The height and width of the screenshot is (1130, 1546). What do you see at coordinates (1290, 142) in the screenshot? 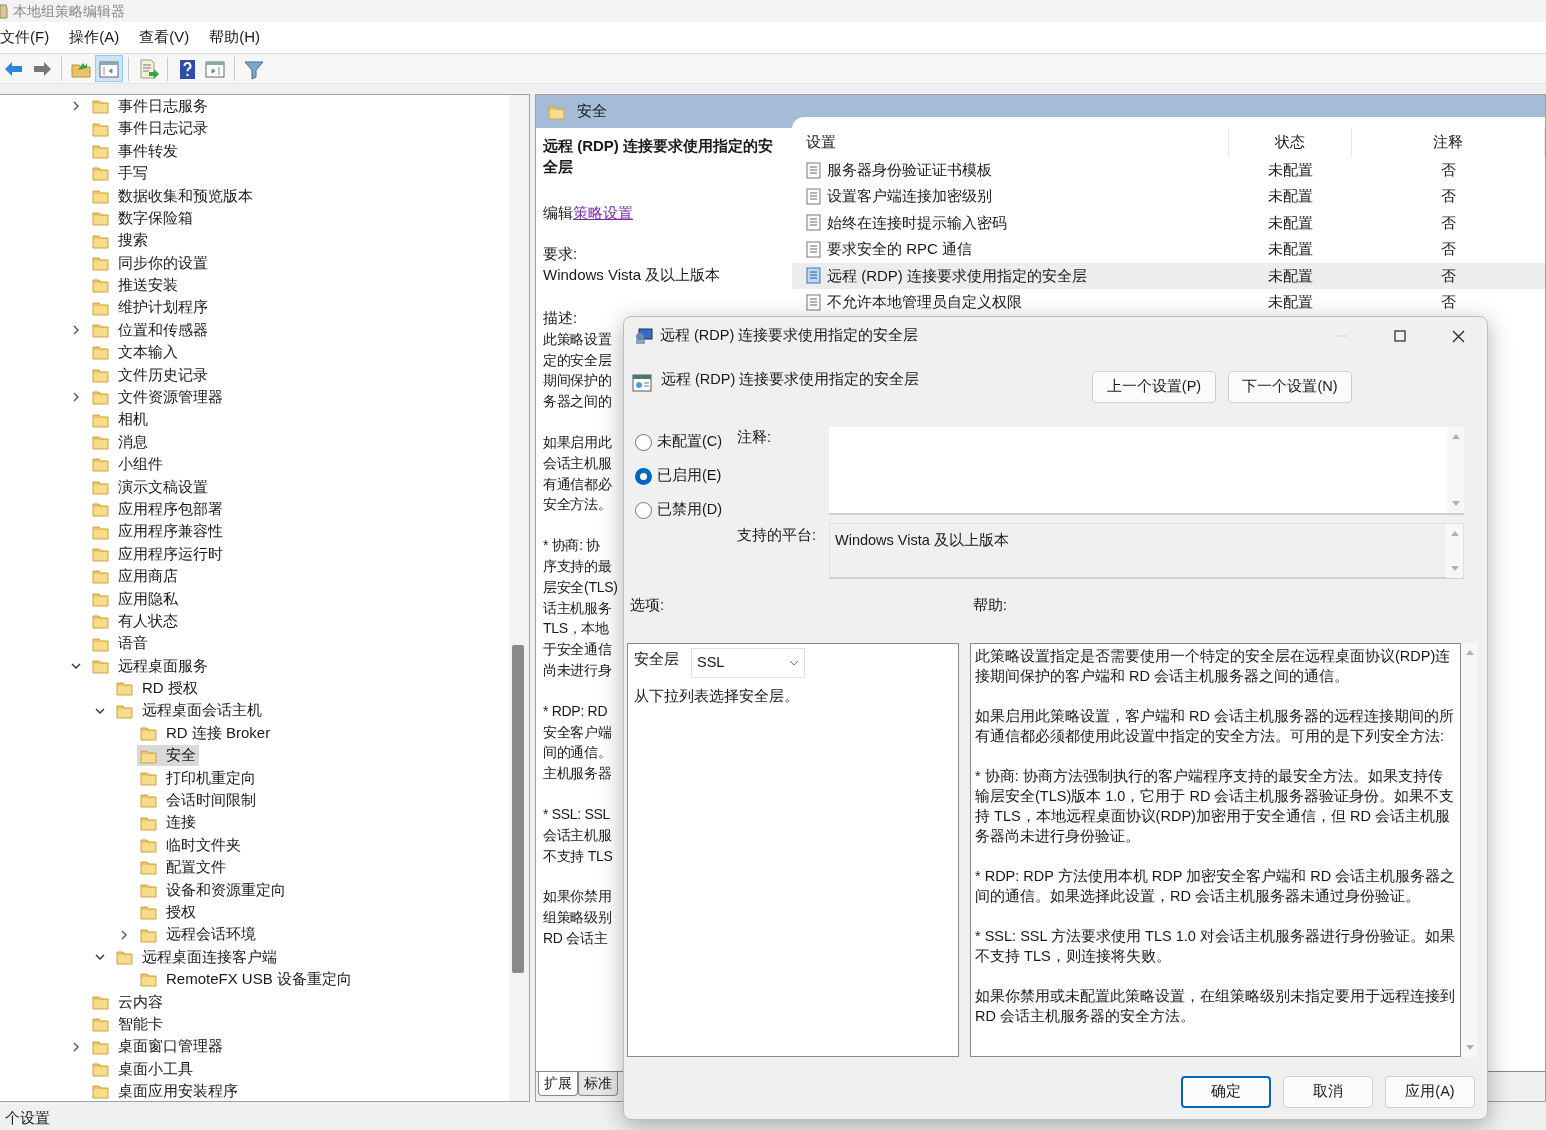
I see `column-header: 状态` at bounding box center [1290, 142].